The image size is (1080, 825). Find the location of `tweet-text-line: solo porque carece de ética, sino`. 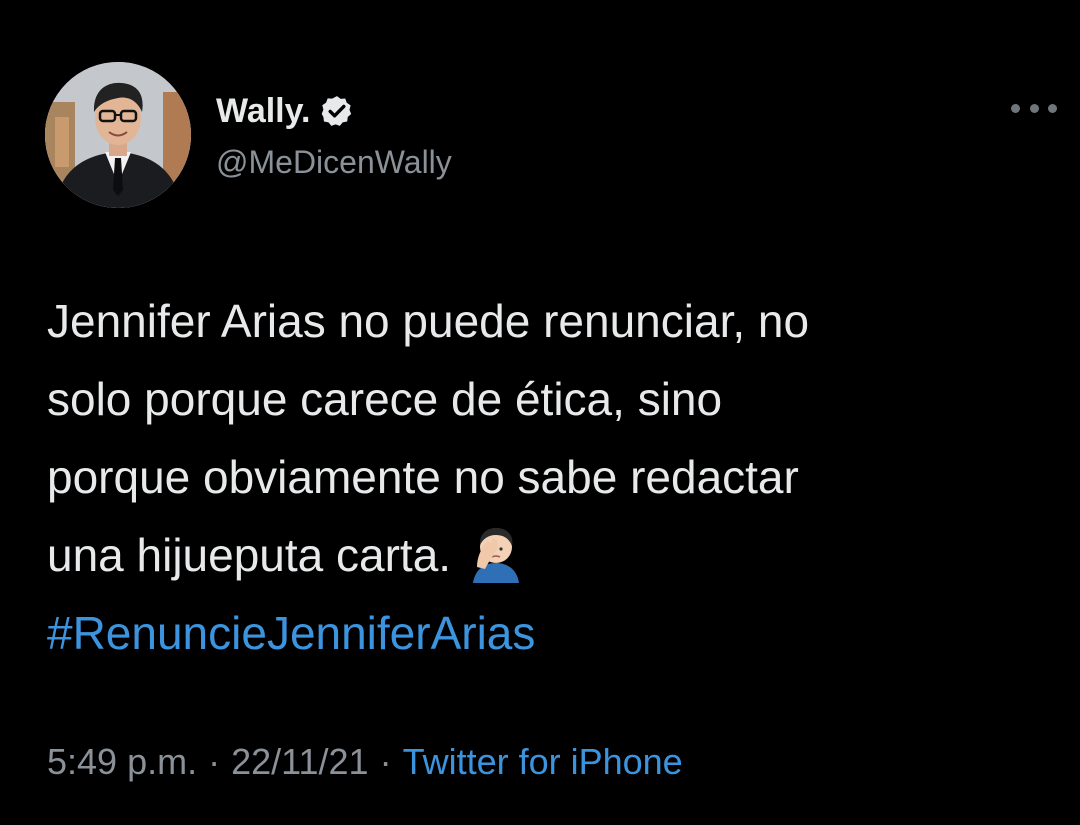

tweet-text-line: solo porque carece de ética, sino is located at coordinates (385, 399).